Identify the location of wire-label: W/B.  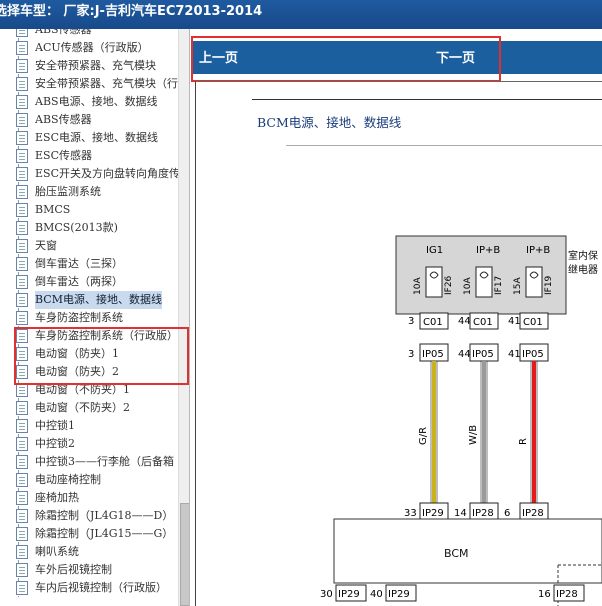
(473, 435).